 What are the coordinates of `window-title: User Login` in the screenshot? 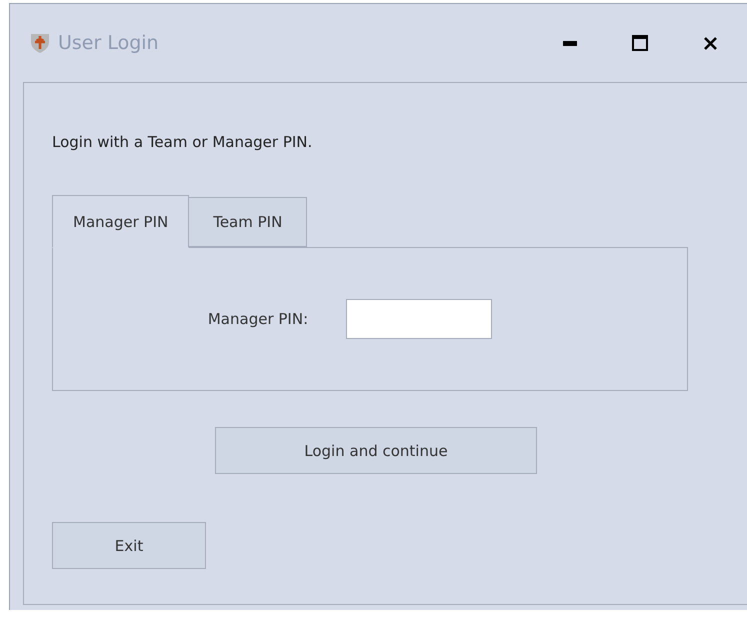 It's located at (108, 43).